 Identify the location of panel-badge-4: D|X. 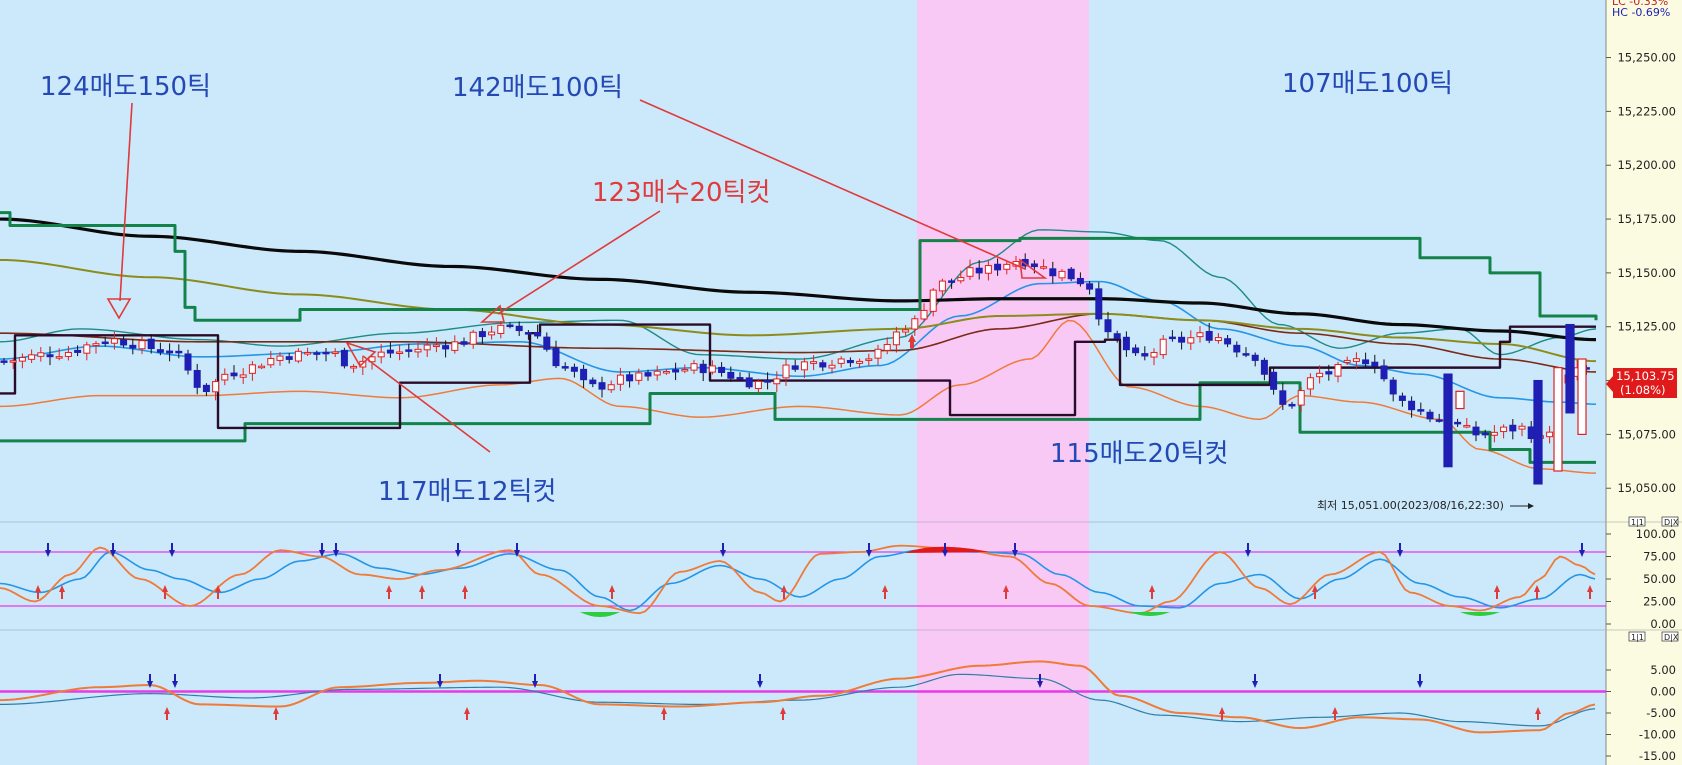
(1671, 637).